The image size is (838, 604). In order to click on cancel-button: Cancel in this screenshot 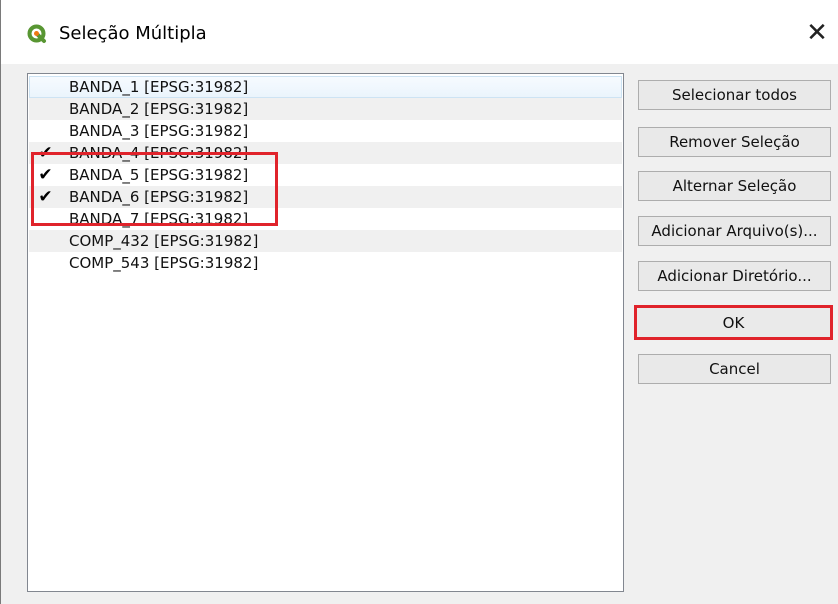, I will do `click(734, 369)`.